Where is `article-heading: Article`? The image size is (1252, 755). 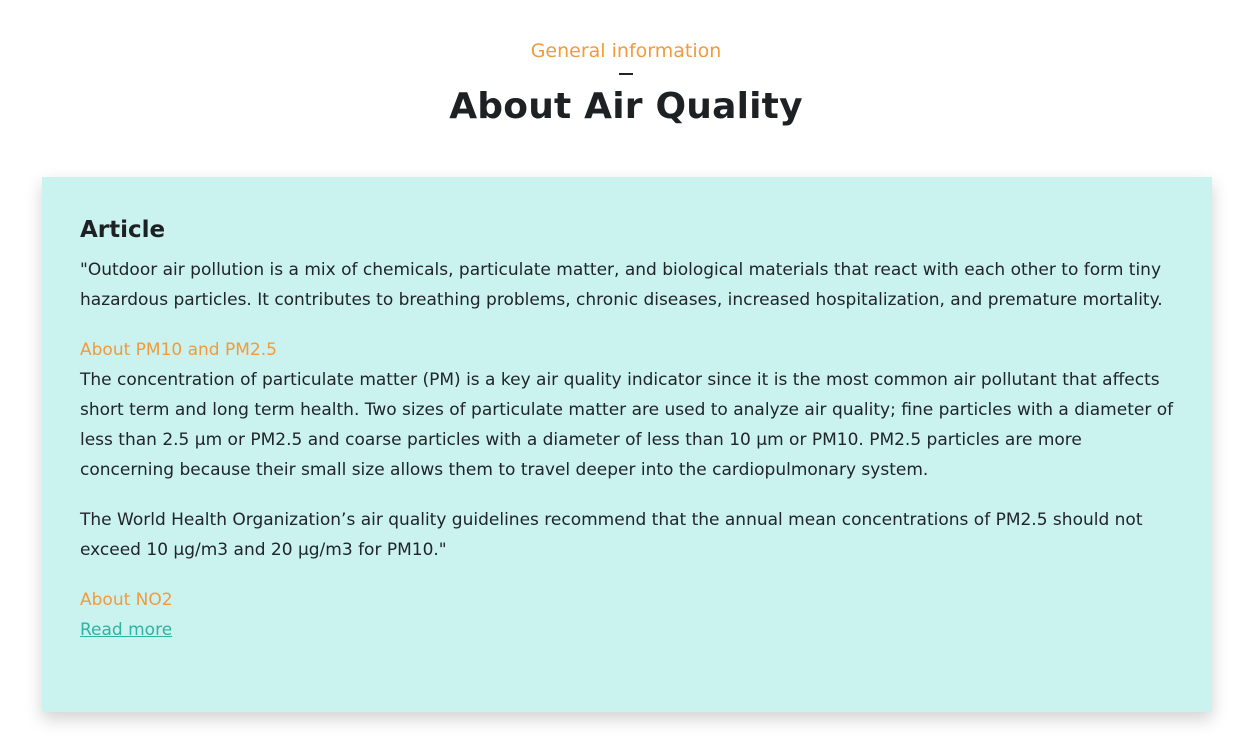 article-heading: Article is located at coordinates (123, 230).